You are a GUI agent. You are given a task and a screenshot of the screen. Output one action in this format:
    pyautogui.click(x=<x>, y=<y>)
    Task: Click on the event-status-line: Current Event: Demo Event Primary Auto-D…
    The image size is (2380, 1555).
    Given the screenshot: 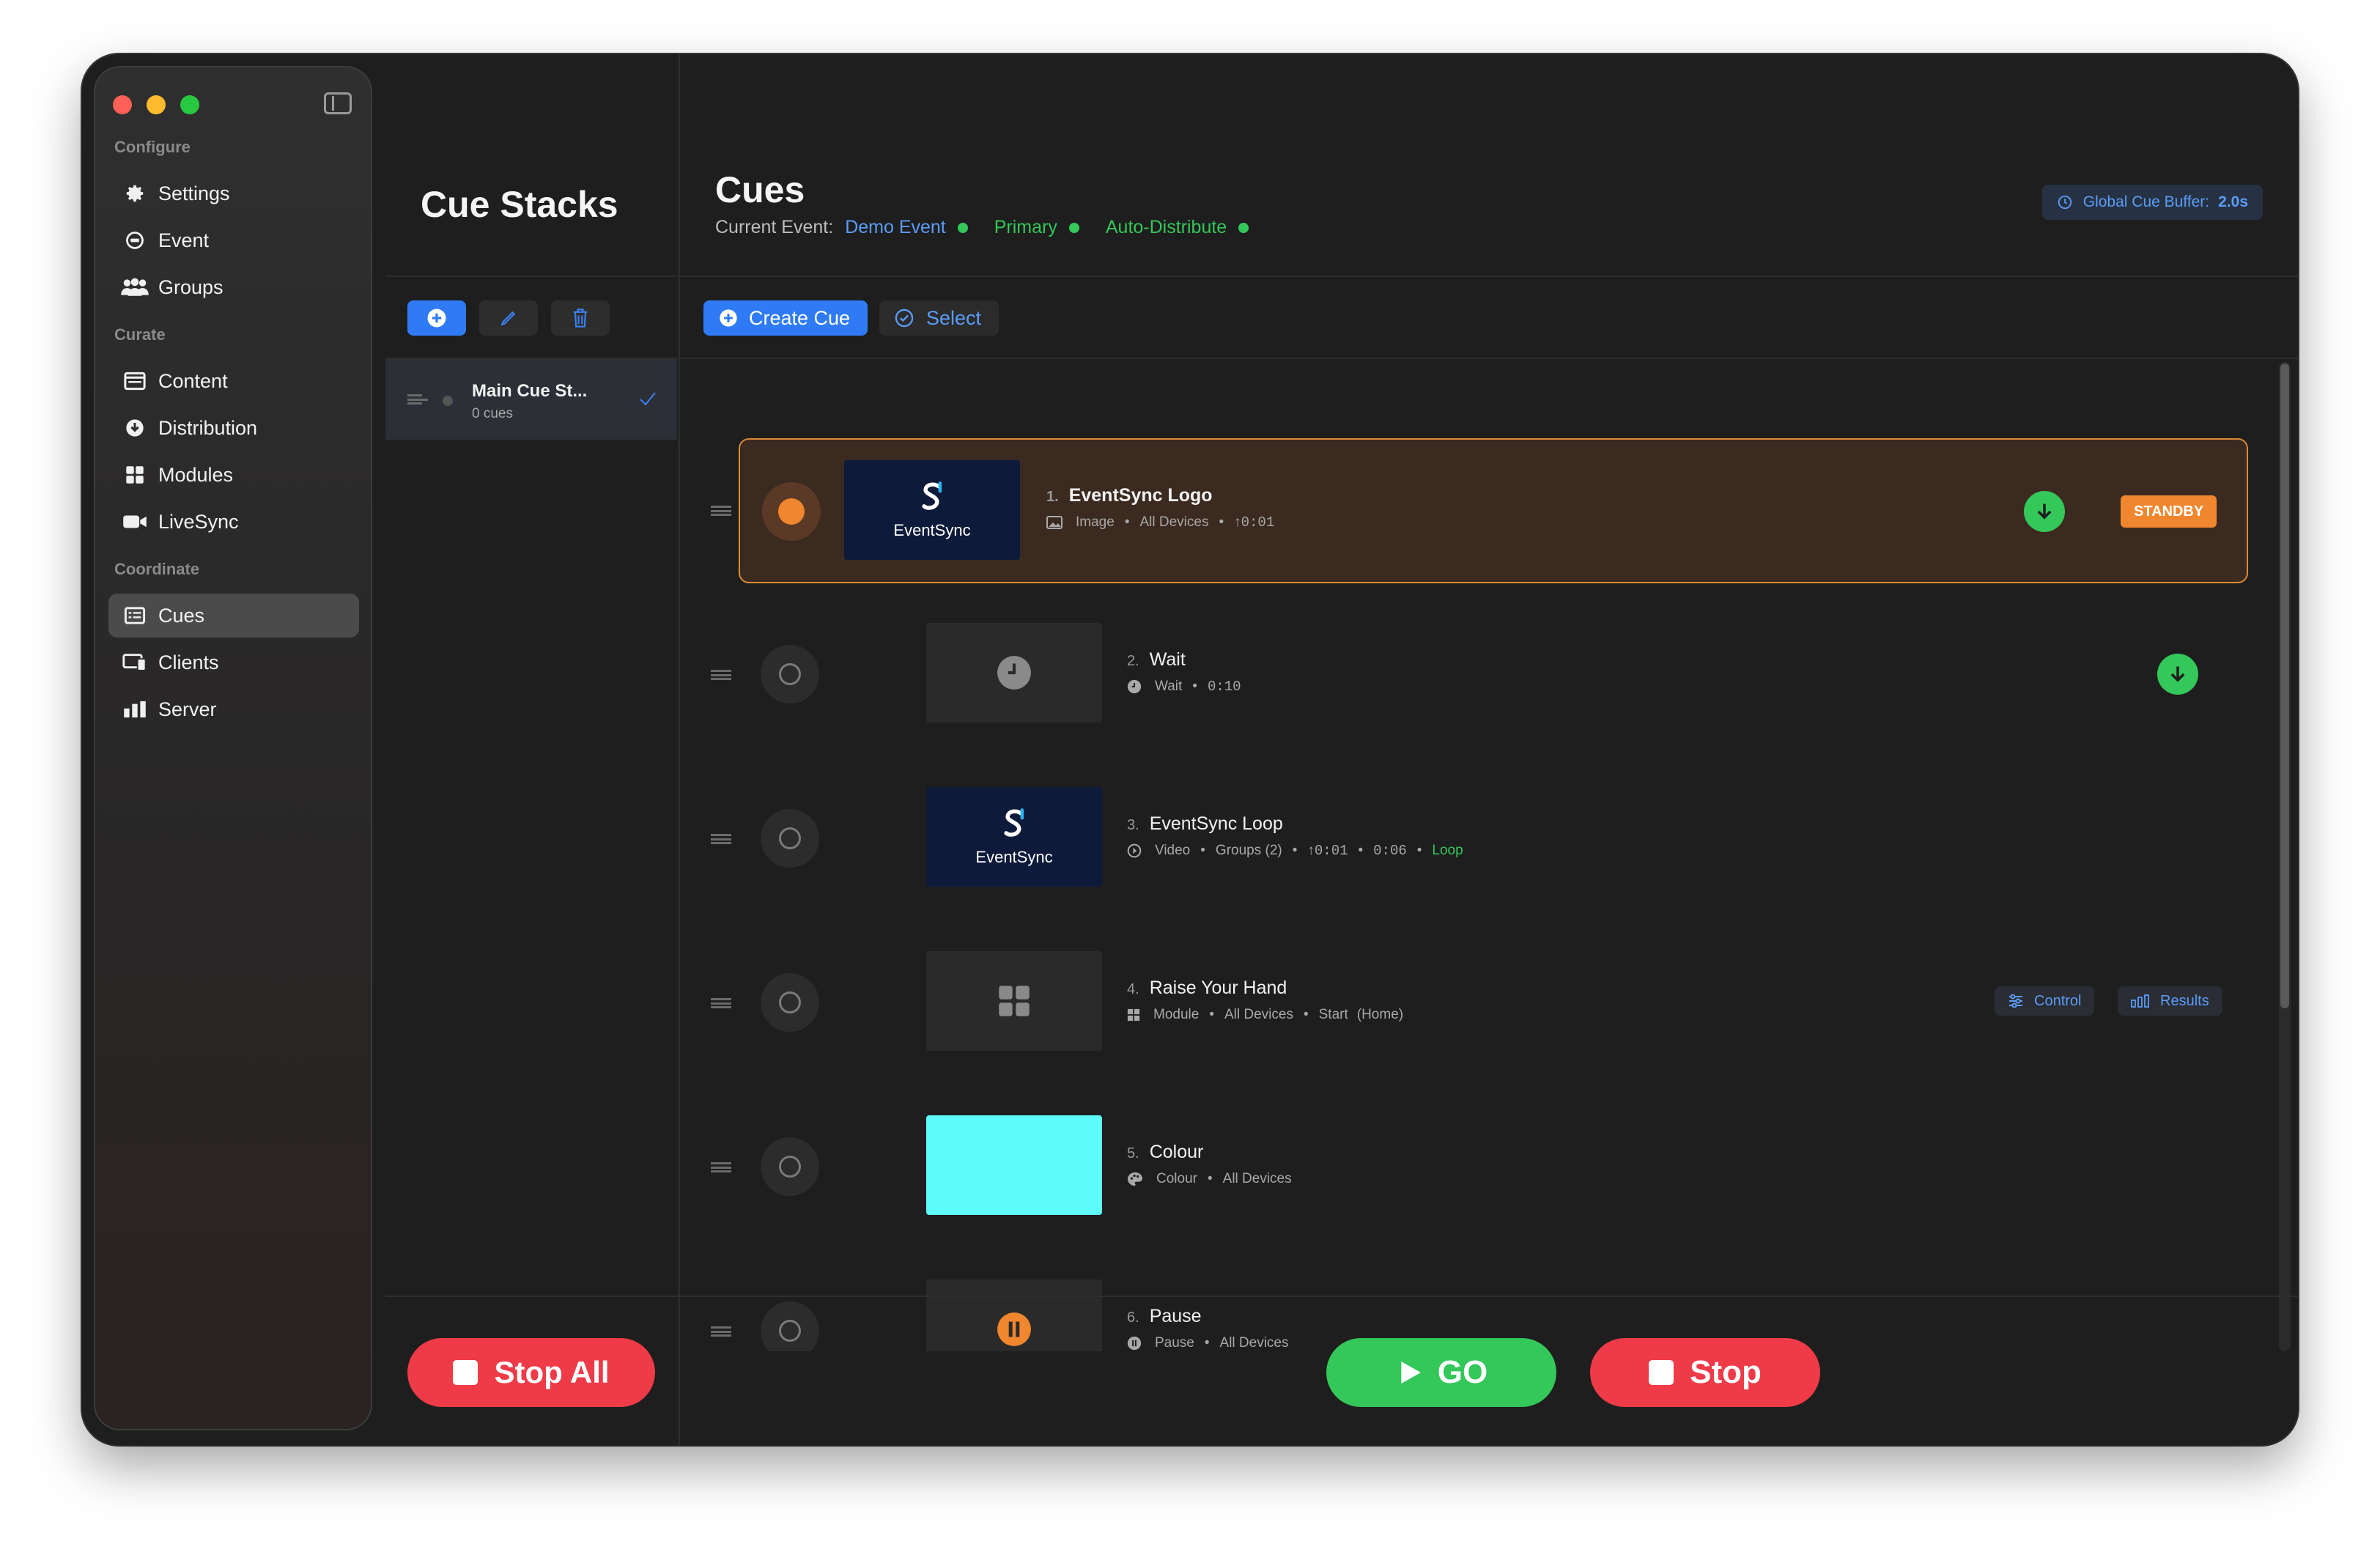 What is the action you would take?
    pyautogui.click(x=995, y=227)
    